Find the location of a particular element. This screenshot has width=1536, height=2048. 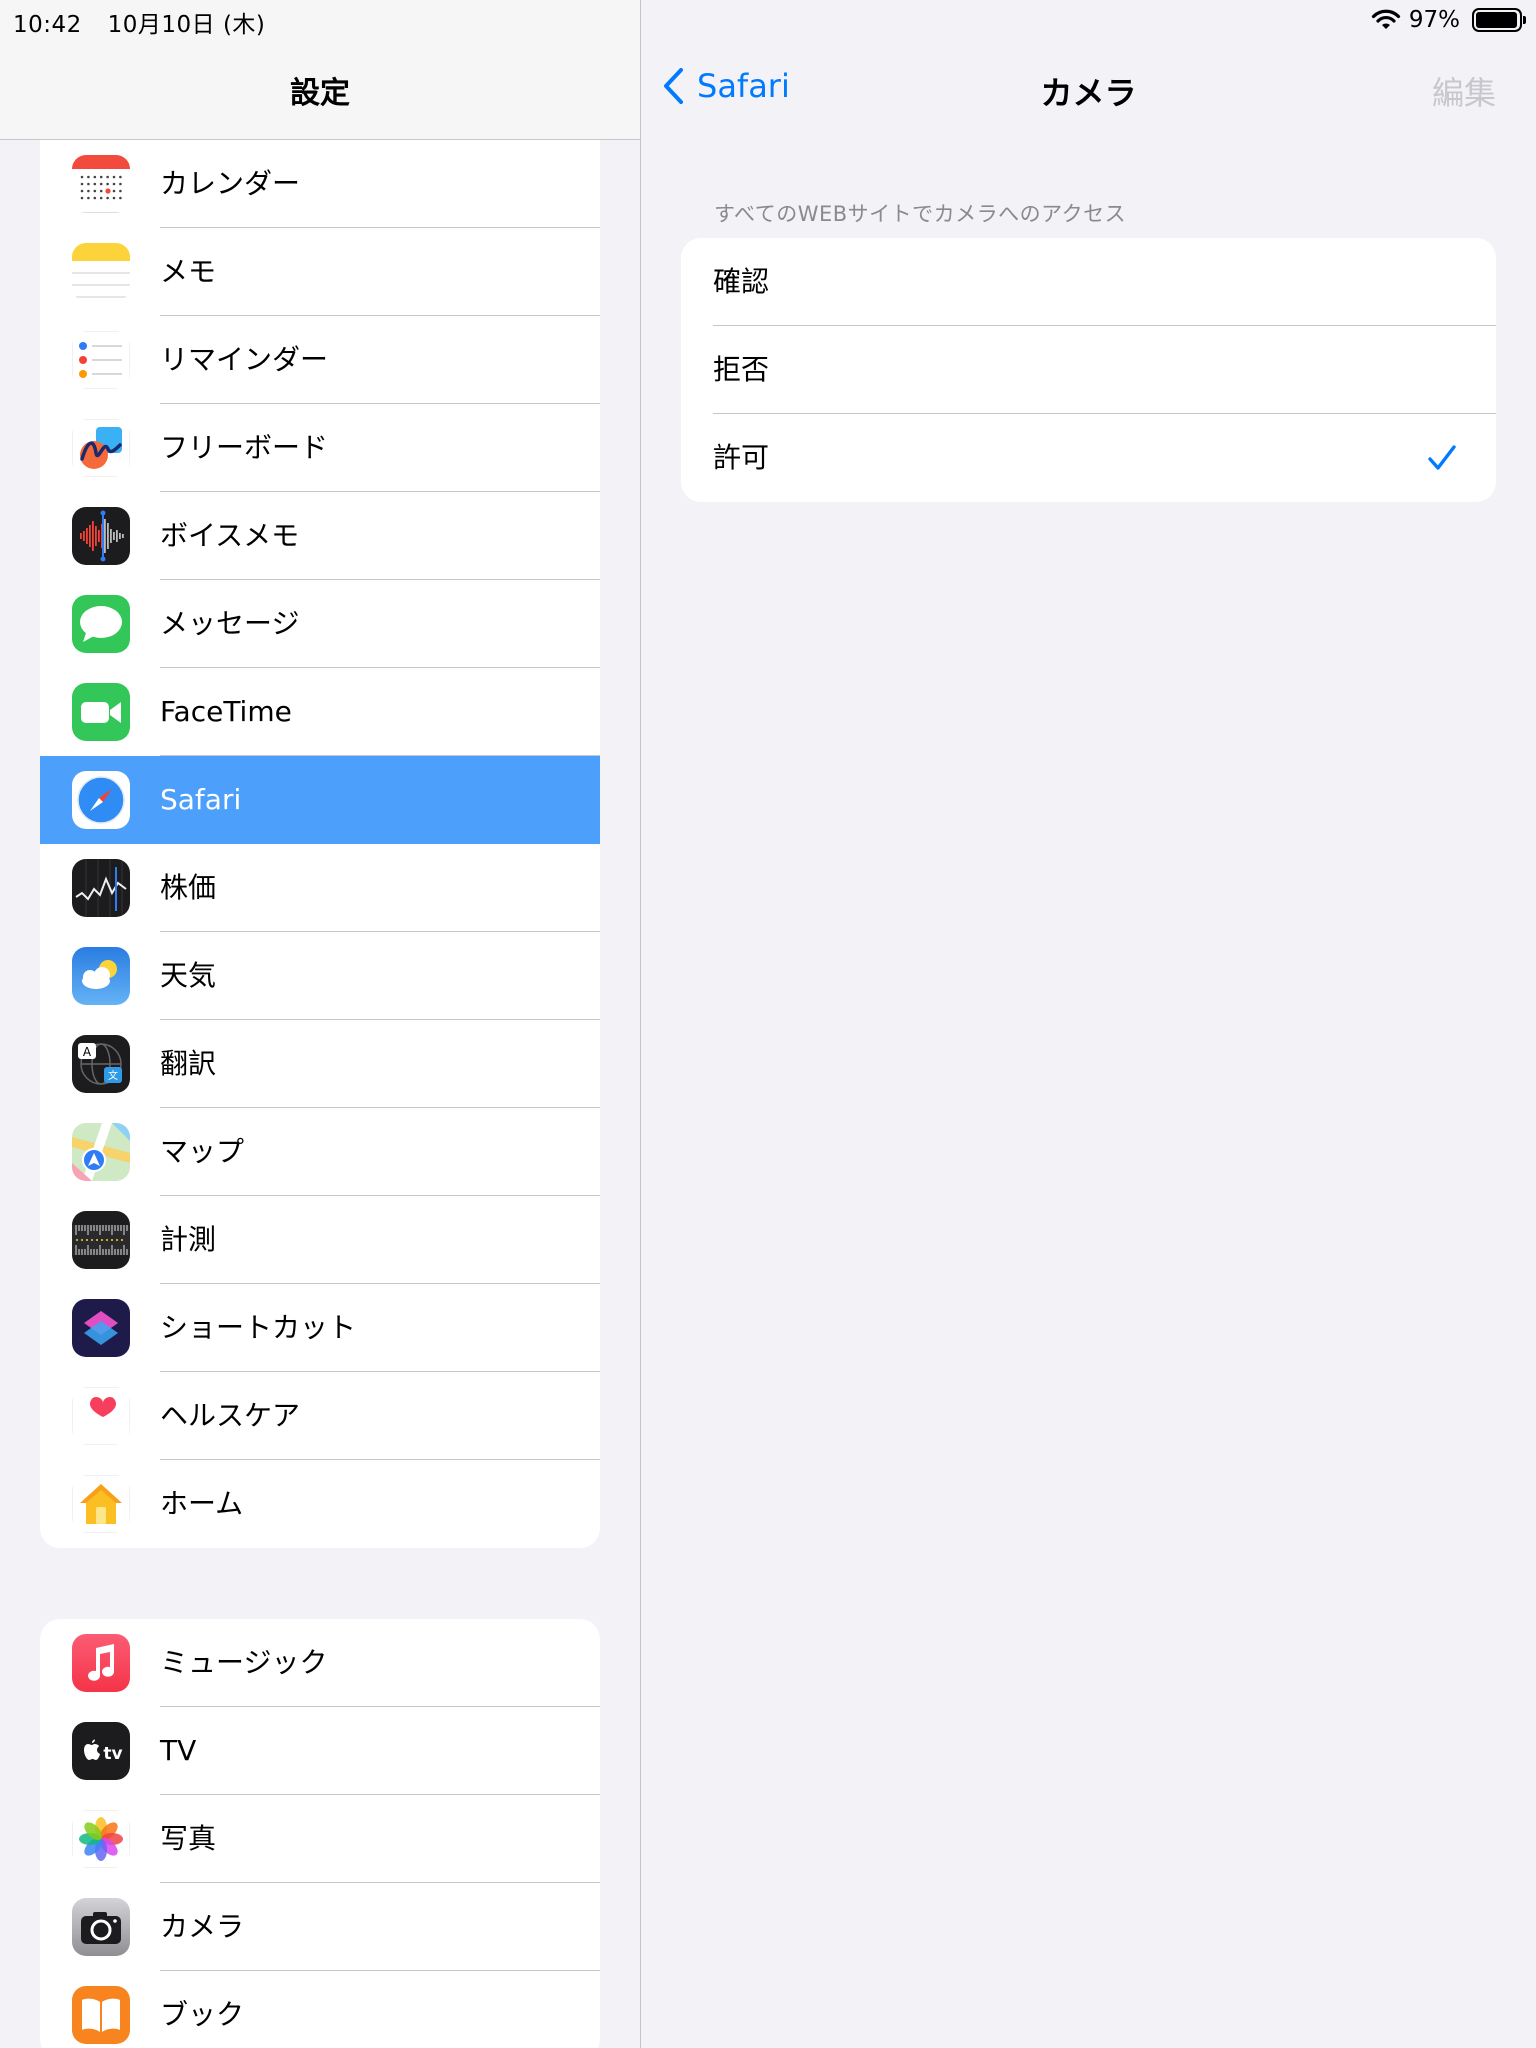

status-indicators: 97% is located at coordinates (1448, 20).